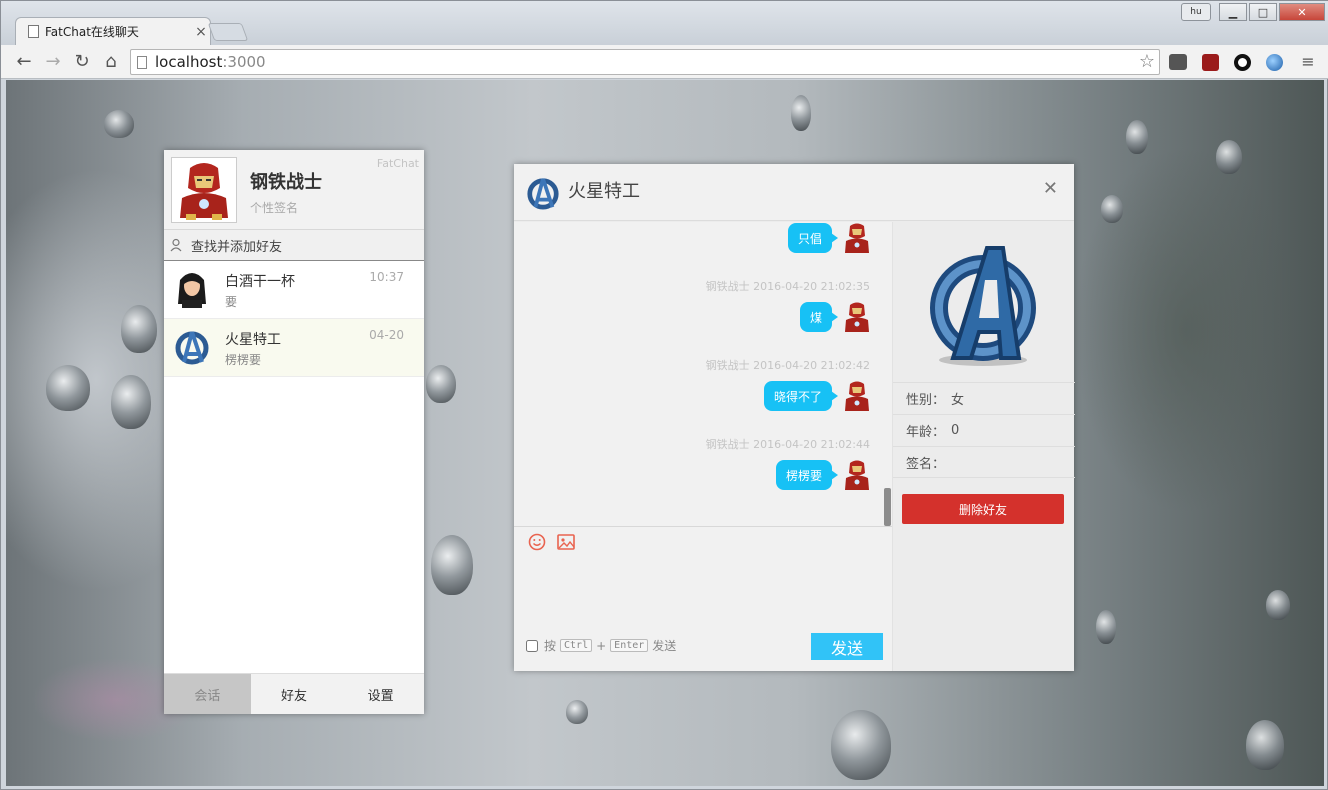  Describe the element at coordinates (807, 475) in the screenshot. I see `message-bubble: 楞楞要` at that location.